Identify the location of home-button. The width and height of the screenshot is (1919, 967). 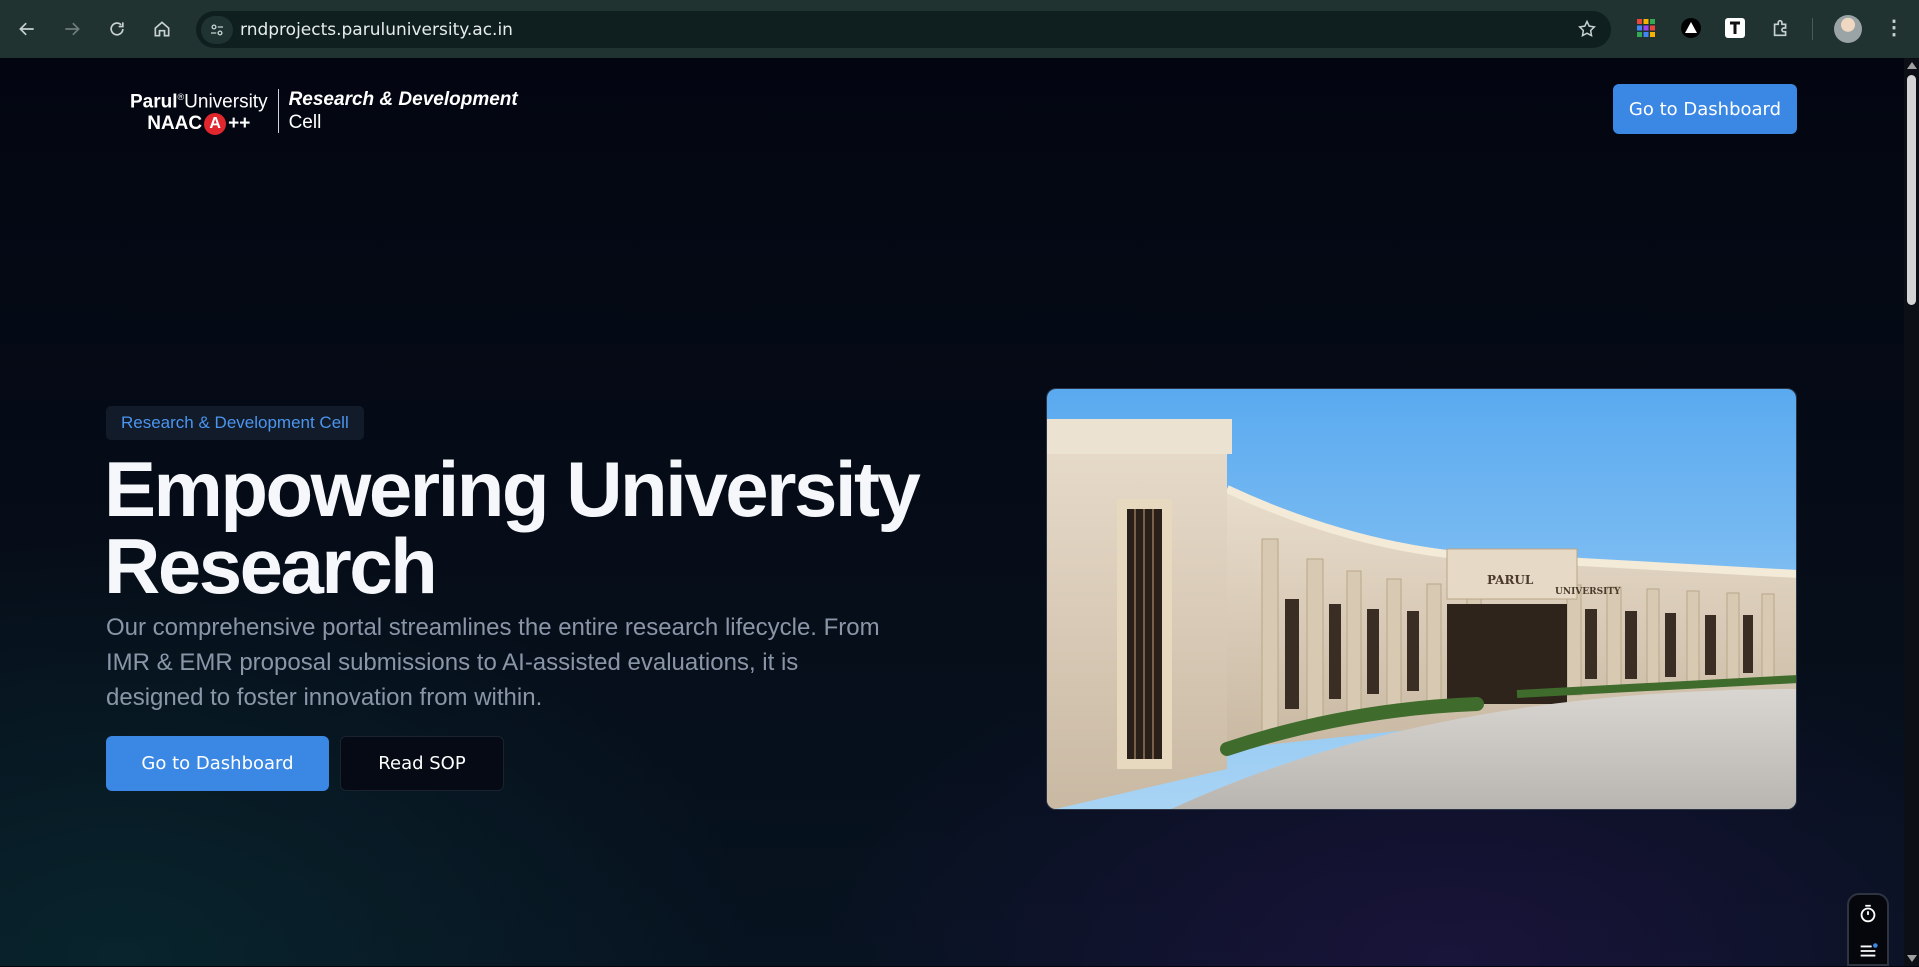
(162, 29).